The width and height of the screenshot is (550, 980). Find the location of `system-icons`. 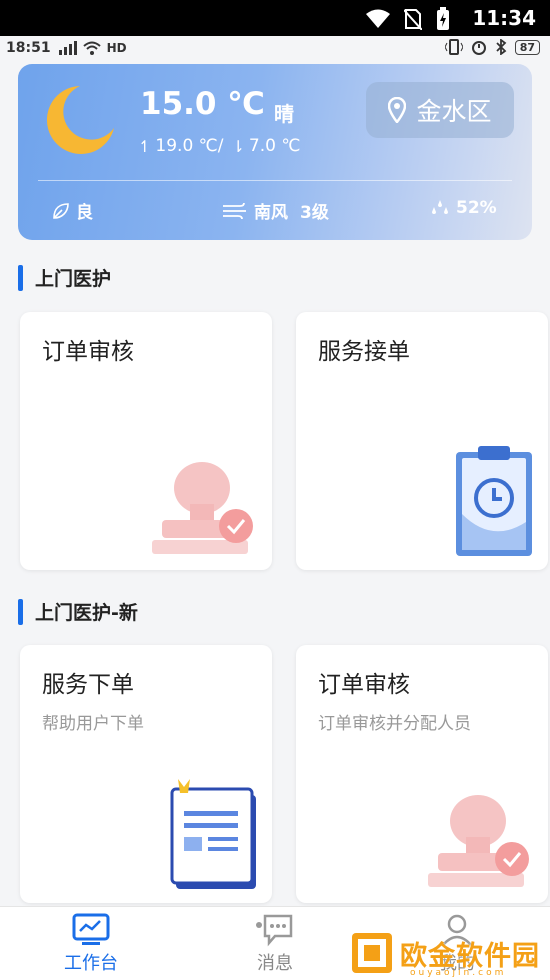

system-icons is located at coordinates (408, 19).